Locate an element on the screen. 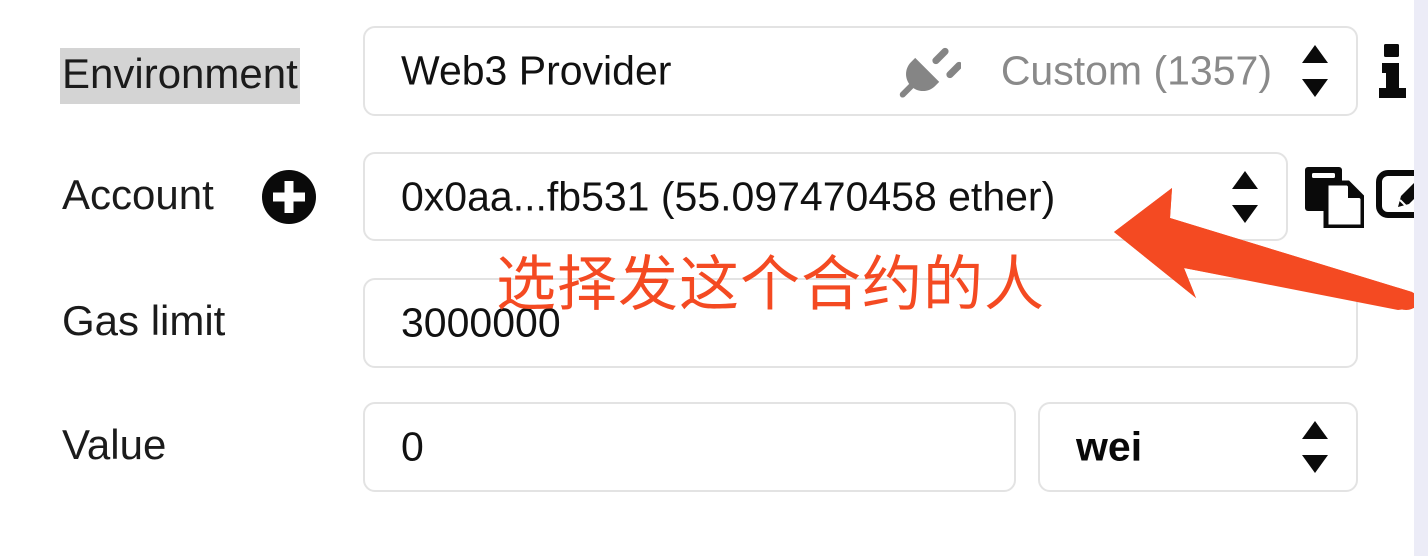 Image resolution: width=1428 pixels, height=556 pixels. environment-spinner-icon is located at coordinates (1315, 71).